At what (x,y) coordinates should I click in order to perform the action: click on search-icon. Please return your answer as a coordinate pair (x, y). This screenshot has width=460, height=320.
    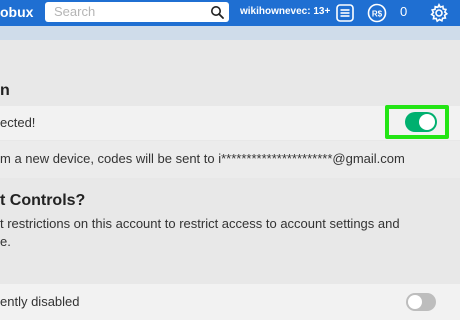
    Looking at the image, I should click on (217, 12).